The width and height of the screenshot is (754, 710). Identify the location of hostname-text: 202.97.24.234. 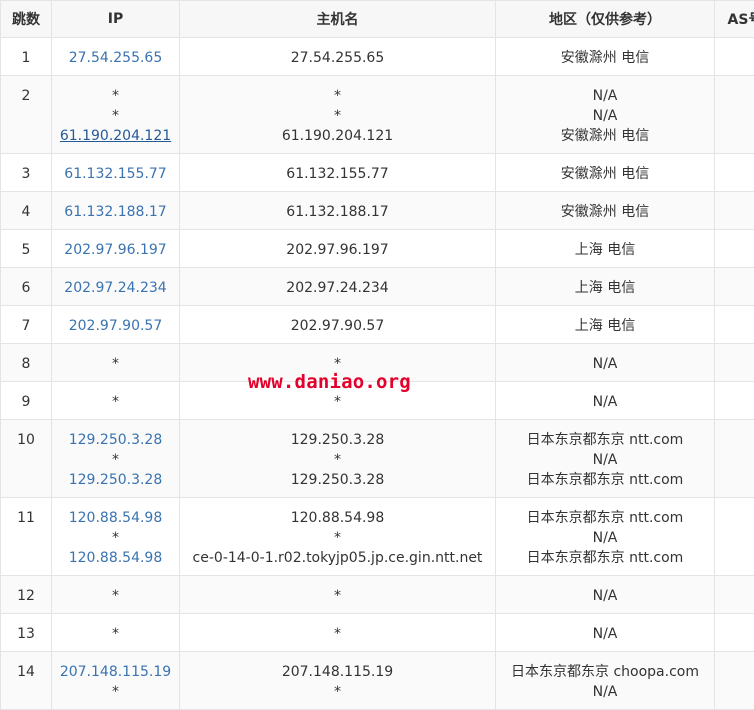
(337, 288).